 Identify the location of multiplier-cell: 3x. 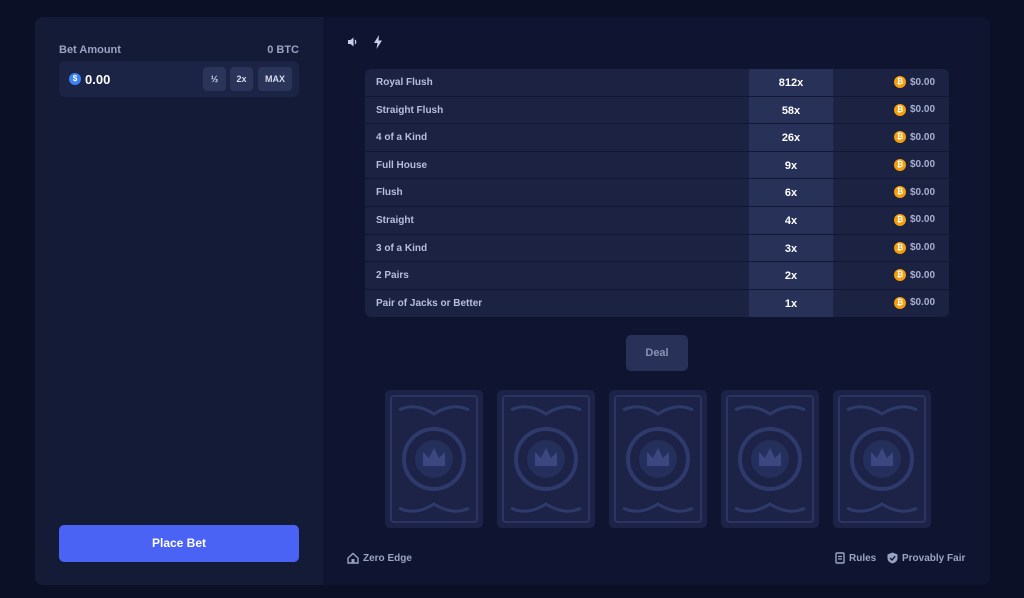
(791, 248).